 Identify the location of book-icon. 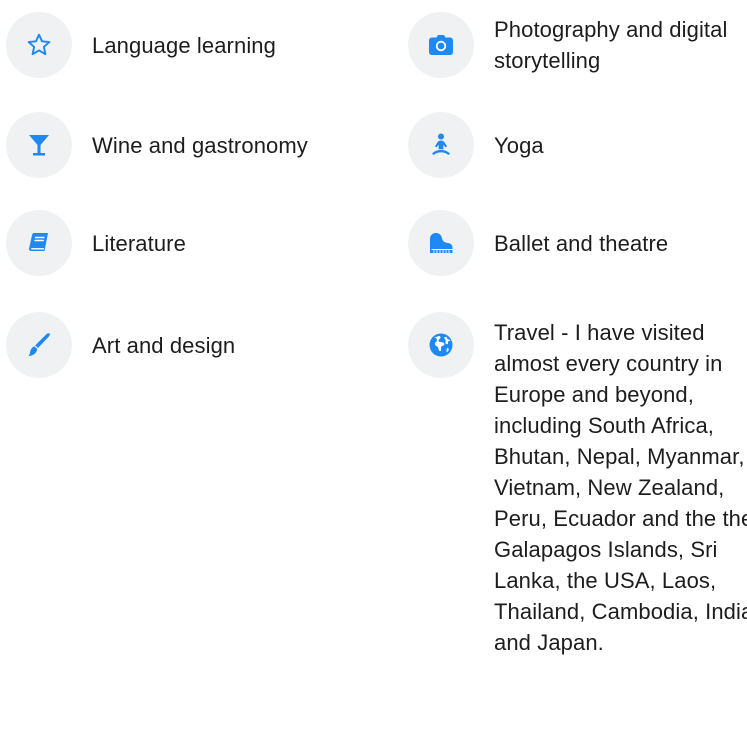
(39, 243).